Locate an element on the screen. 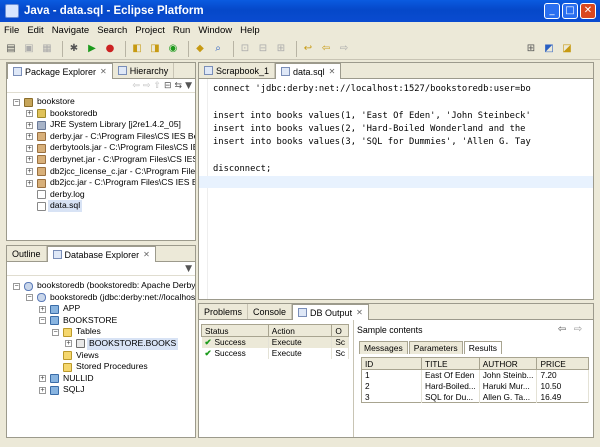 This screenshot has height=447, width=600. tree-item: + derby.jar - C:\Program Files\CS IES Be is located at coordinates (101, 137).